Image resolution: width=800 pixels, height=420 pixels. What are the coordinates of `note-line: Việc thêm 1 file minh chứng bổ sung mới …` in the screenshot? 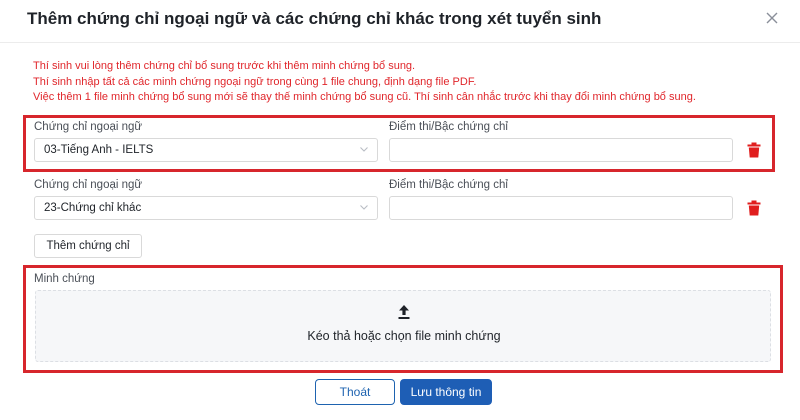 It's located at (364, 97).